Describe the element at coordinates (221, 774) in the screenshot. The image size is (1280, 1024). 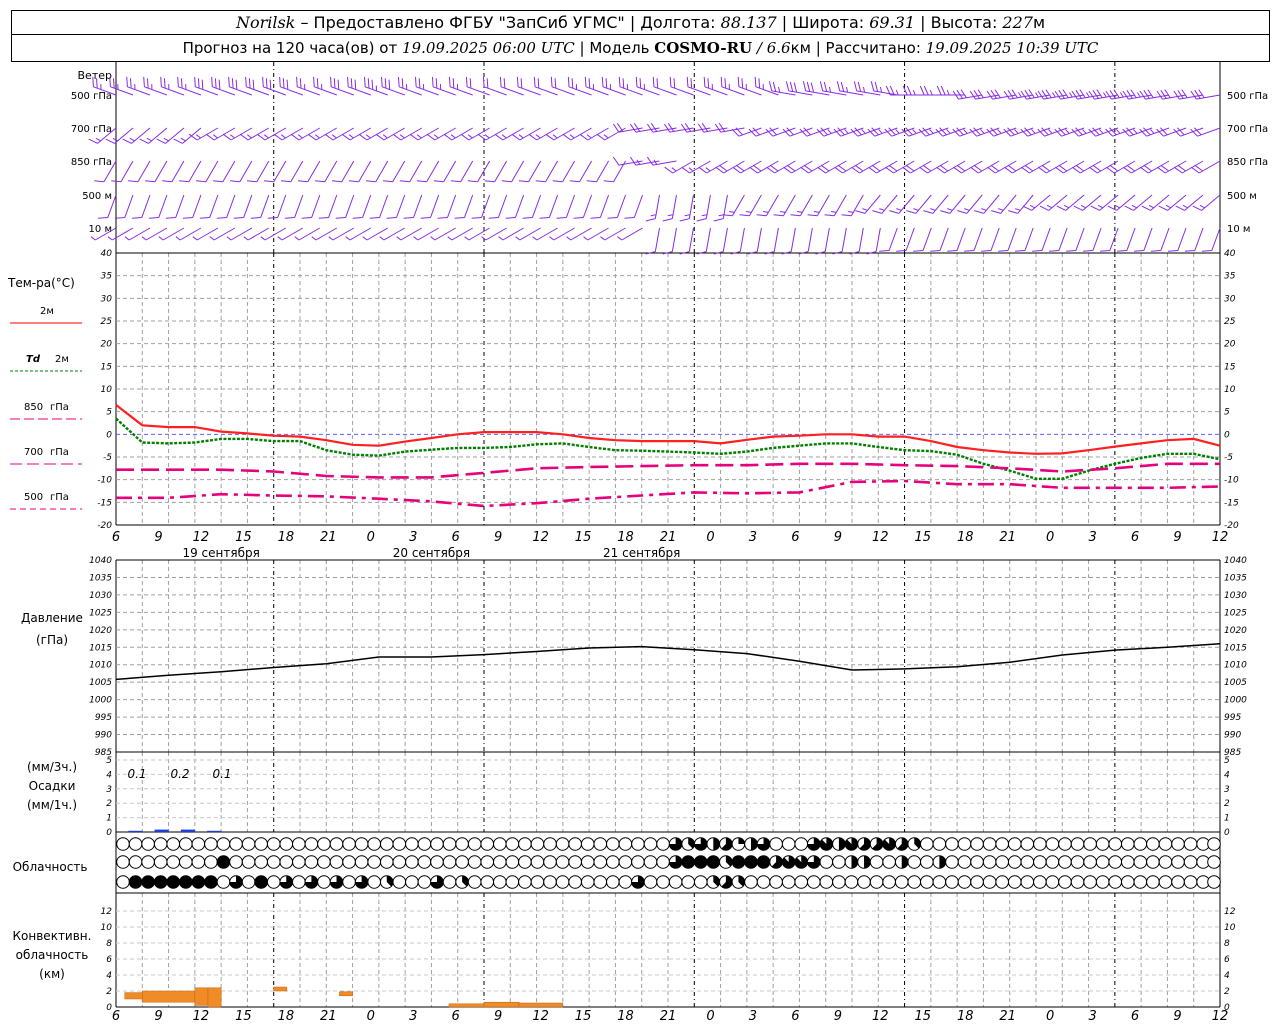
I see `precip-value-label: 0.1` at that location.